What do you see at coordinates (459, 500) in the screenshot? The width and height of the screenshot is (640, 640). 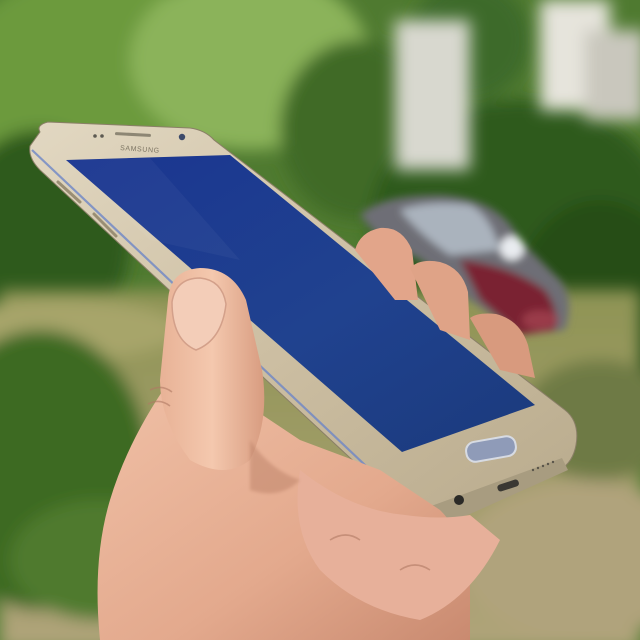 I see `headphone-jack-icon` at bounding box center [459, 500].